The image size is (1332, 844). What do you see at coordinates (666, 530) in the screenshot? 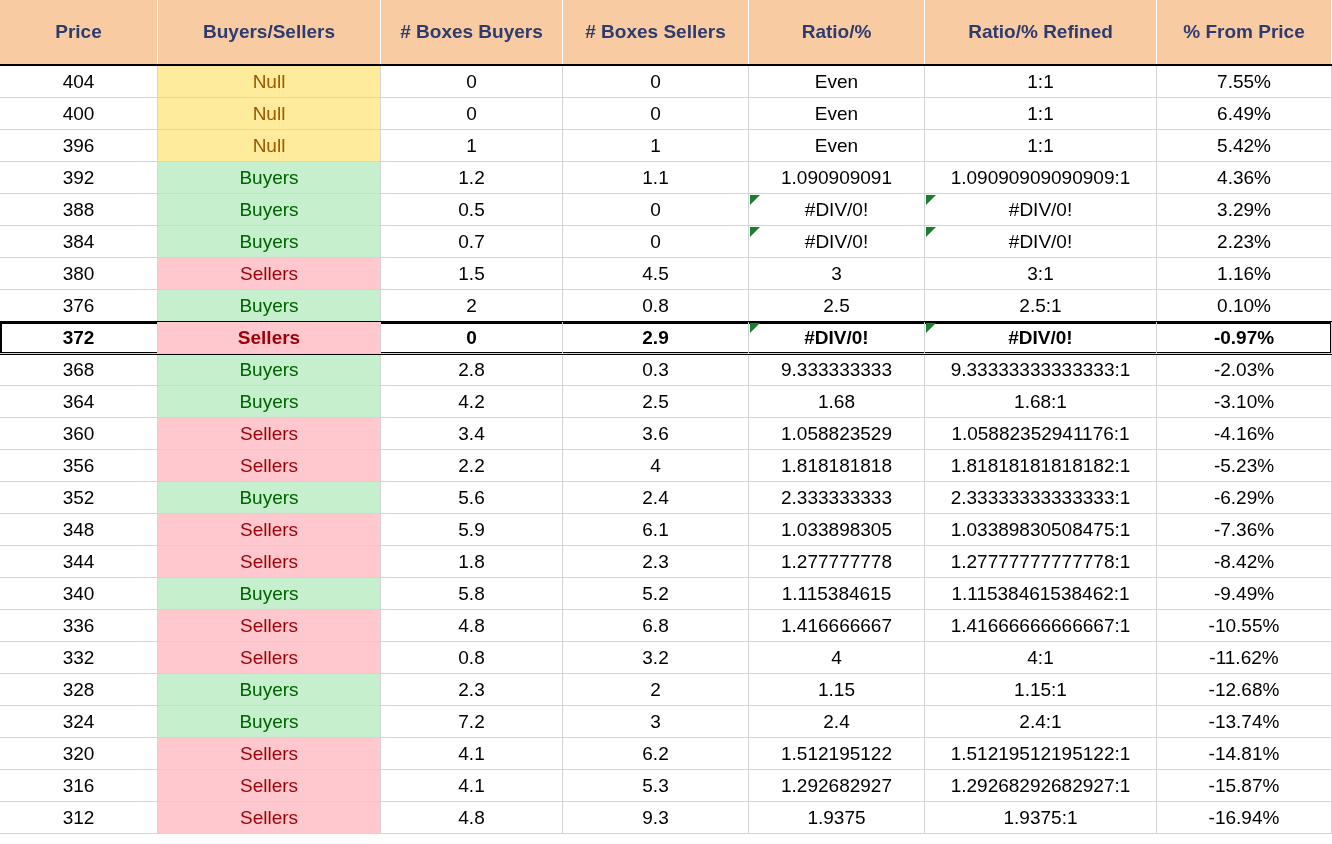
I see `table-row: 348 Sellers 5.9 6.1 1.033898305 1.03389830508475:1 -7.36%` at bounding box center [666, 530].